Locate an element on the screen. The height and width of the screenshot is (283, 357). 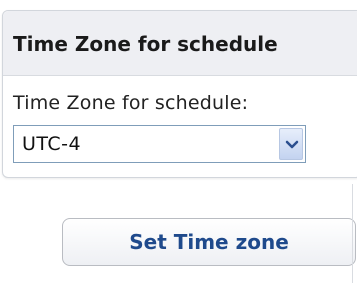
chevron-down-icon is located at coordinates (292, 144).